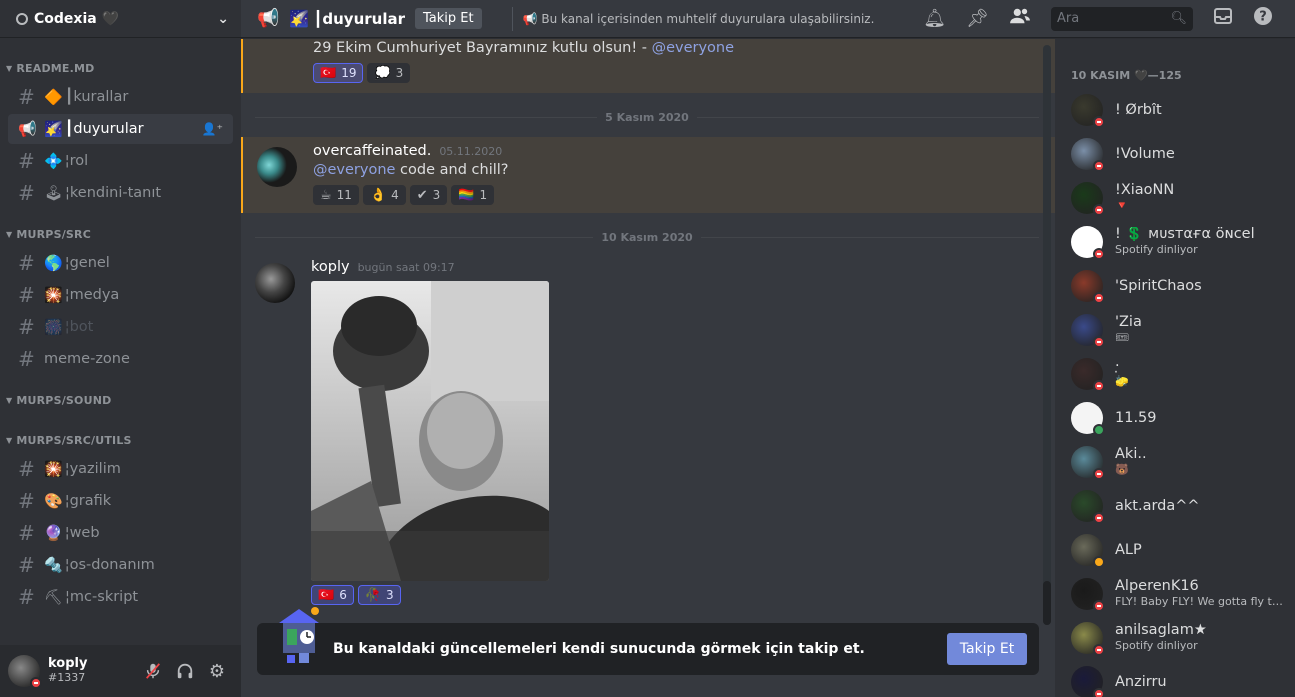  I want to click on channel-item: # 💠 ¦rol, so click(120, 161).